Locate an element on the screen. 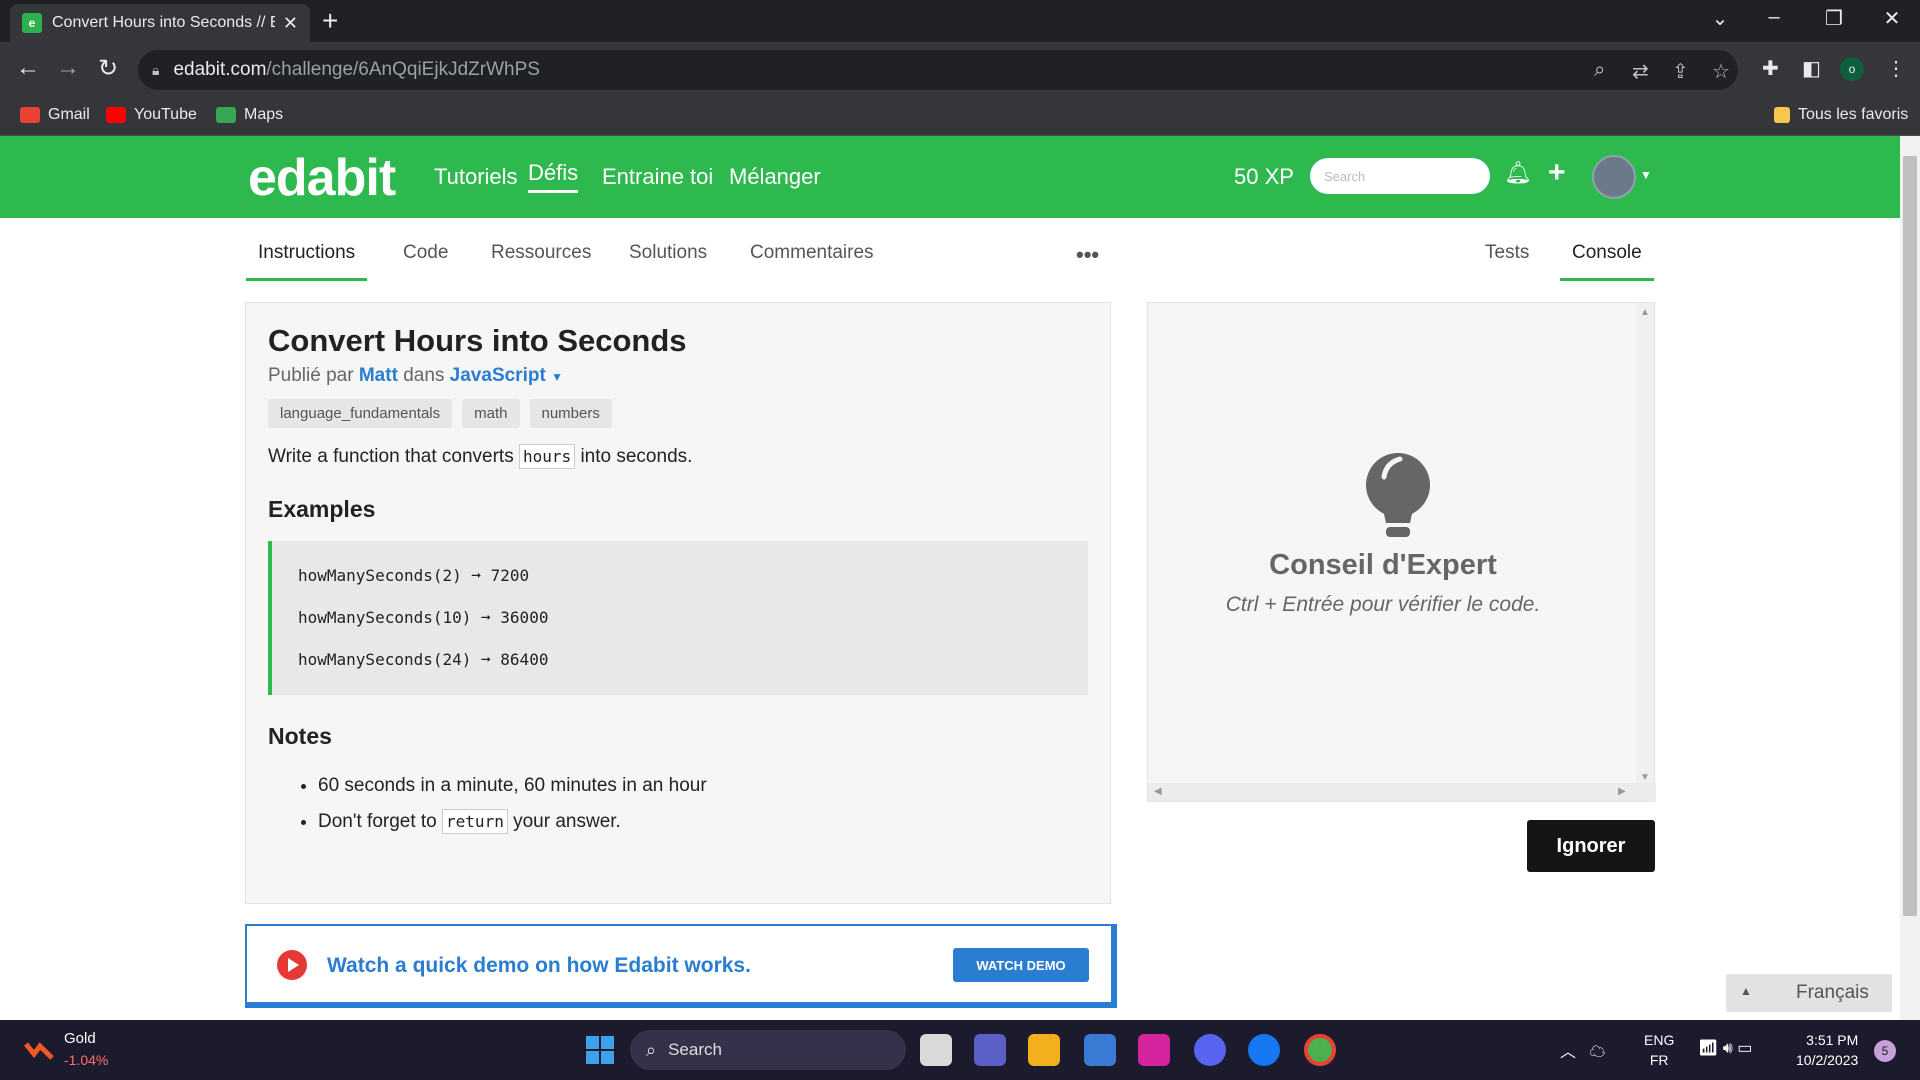  close-tab-icon: ✕ is located at coordinates (290, 23).